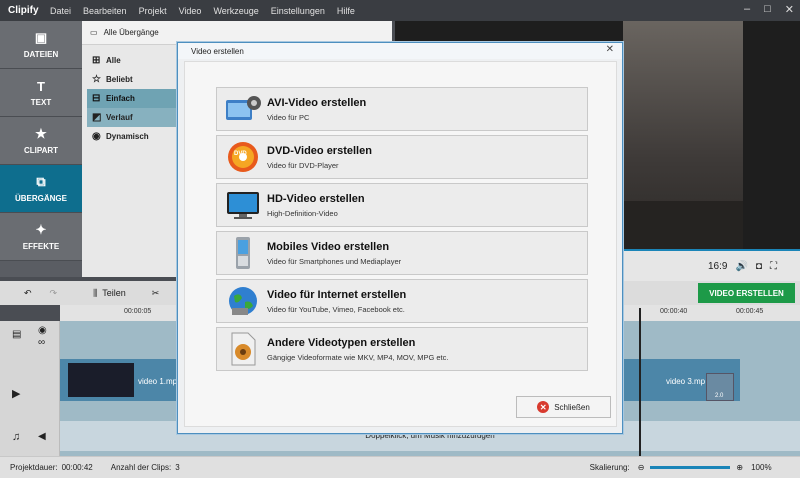 The width and height of the screenshot is (800, 478). Describe the element at coordinates (319, 150) in the screenshot. I see `option-title: DVD-Video erstellen` at that location.